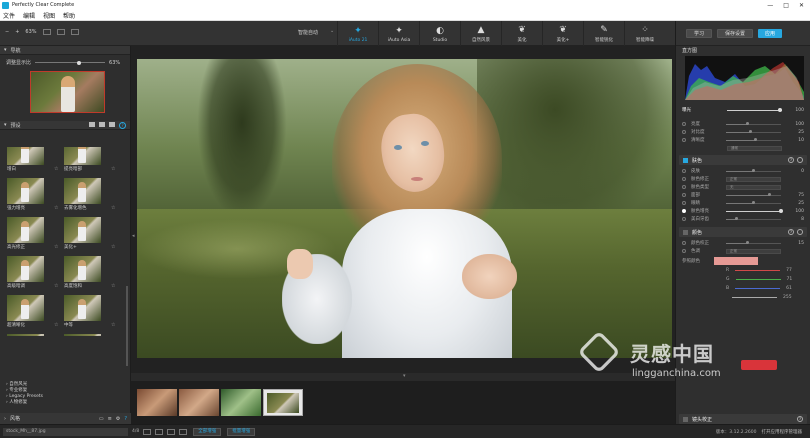  Describe the element at coordinates (29, 15) in the screenshot. I see `menu-edit: 编辑` at that location.